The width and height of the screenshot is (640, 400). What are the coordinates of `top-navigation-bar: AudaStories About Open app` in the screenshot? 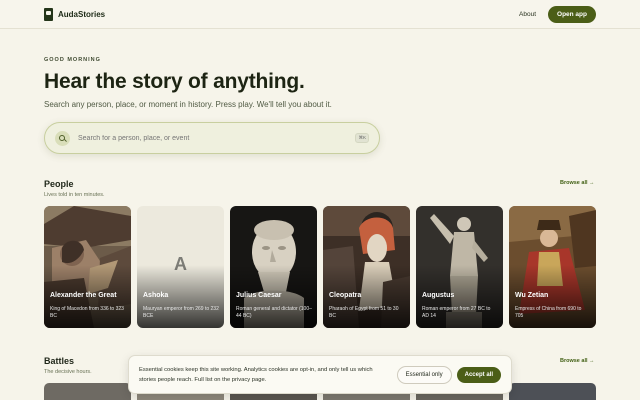 It's located at (320, 14).